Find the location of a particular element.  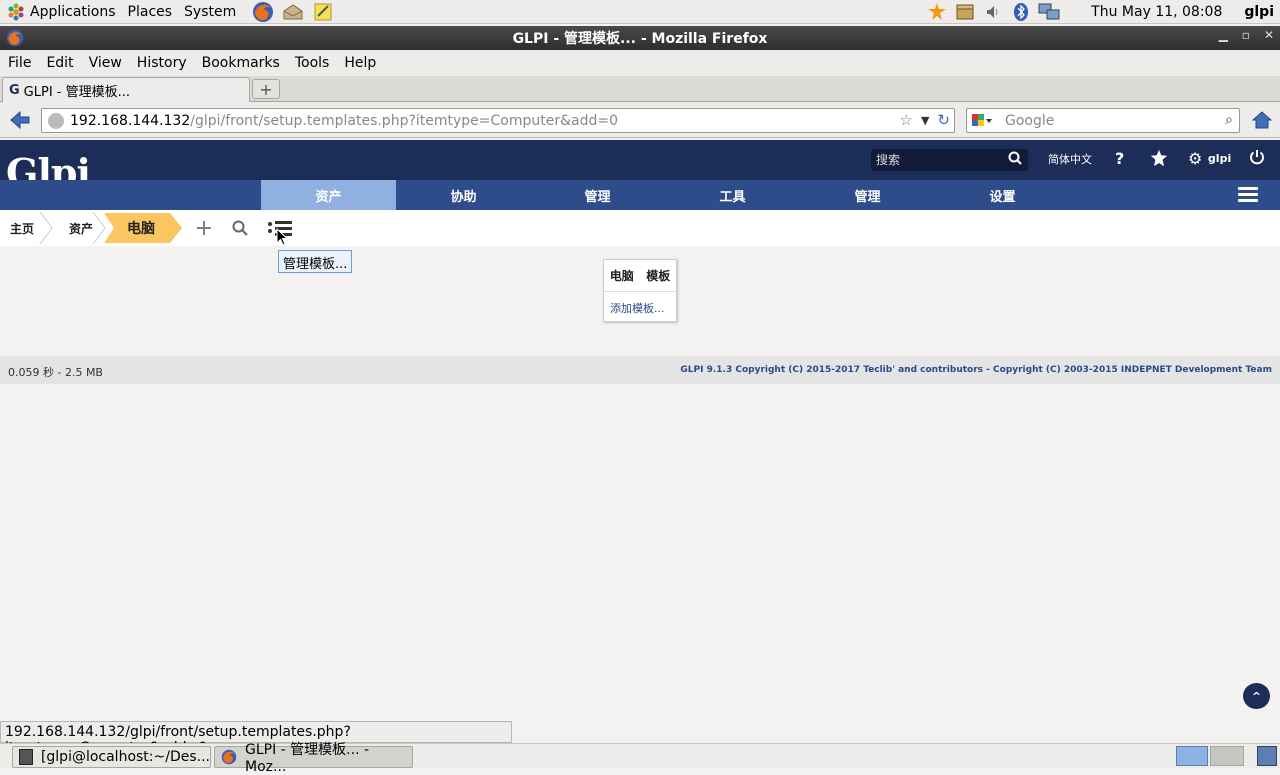

global-search-input is located at coordinates (938, 160).